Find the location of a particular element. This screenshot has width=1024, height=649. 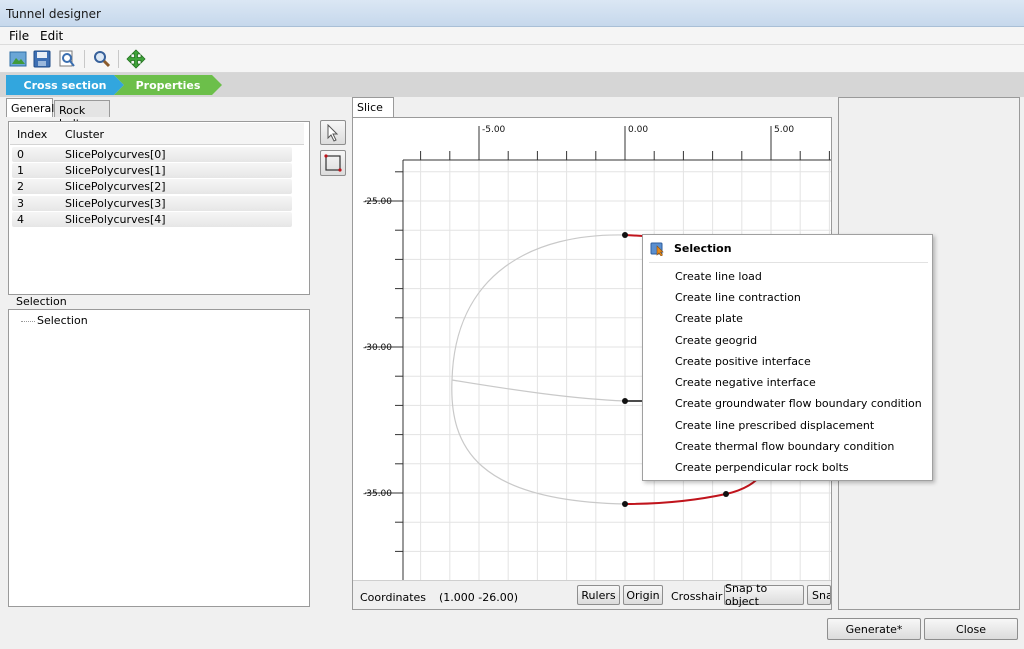

menu-item-create-line-contraction: Create line contraction is located at coordinates (738, 297).